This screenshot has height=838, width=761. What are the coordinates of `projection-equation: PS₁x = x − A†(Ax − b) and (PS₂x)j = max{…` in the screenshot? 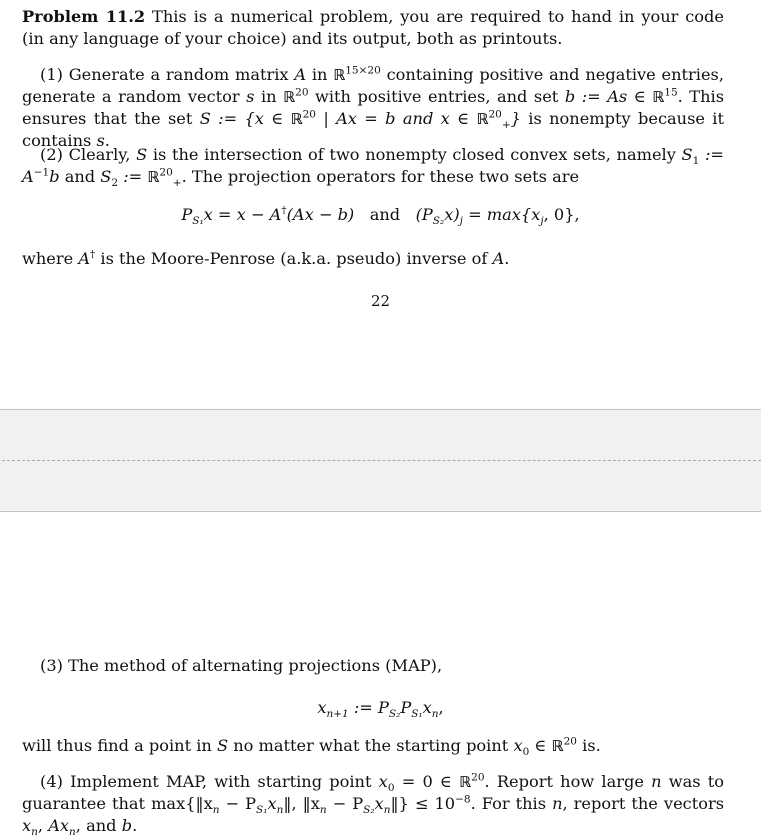 It's located at (380, 216).